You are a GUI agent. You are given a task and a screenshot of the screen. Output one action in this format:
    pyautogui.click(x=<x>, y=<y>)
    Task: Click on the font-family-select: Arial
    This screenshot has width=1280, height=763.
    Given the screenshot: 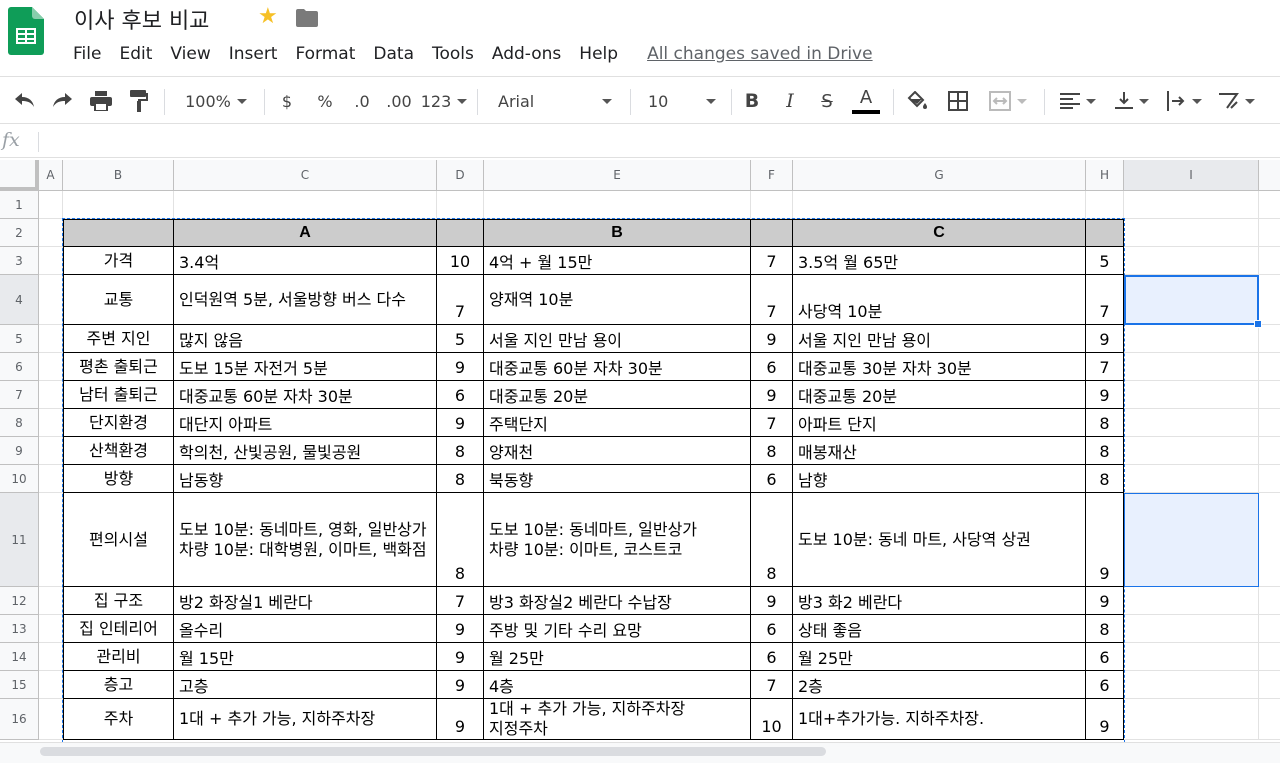 What is the action you would take?
    pyautogui.click(x=555, y=101)
    